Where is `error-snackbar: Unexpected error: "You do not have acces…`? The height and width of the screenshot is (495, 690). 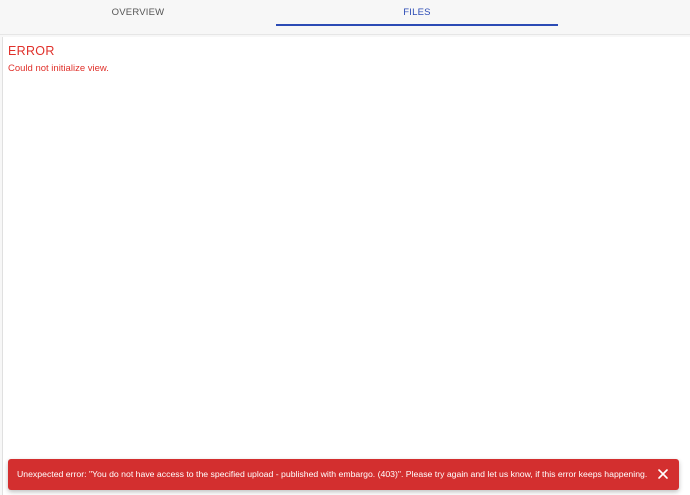
error-snackbar: Unexpected error: "You do not have acces… is located at coordinates (343, 474).